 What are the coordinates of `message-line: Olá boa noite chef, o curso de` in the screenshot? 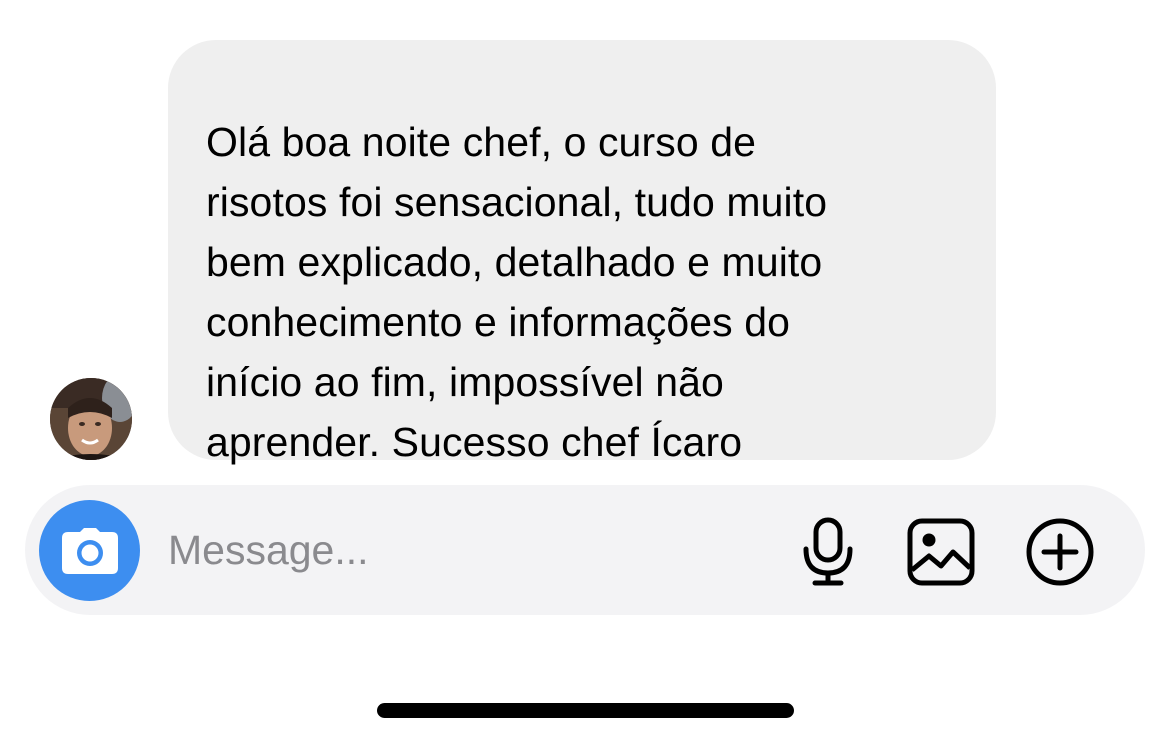 It's located at (481, 142).